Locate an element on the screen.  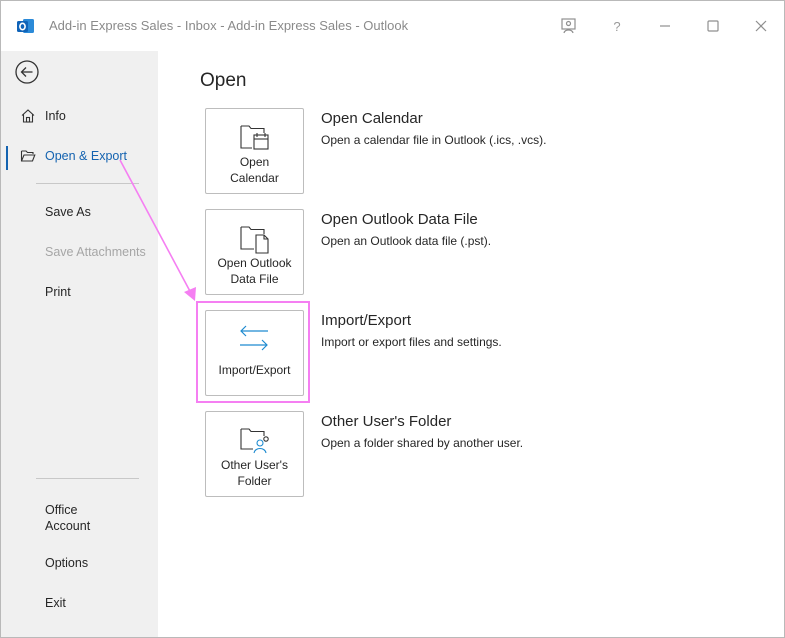
sidebar-item-label: Save As is located at coordinates (68, 212).